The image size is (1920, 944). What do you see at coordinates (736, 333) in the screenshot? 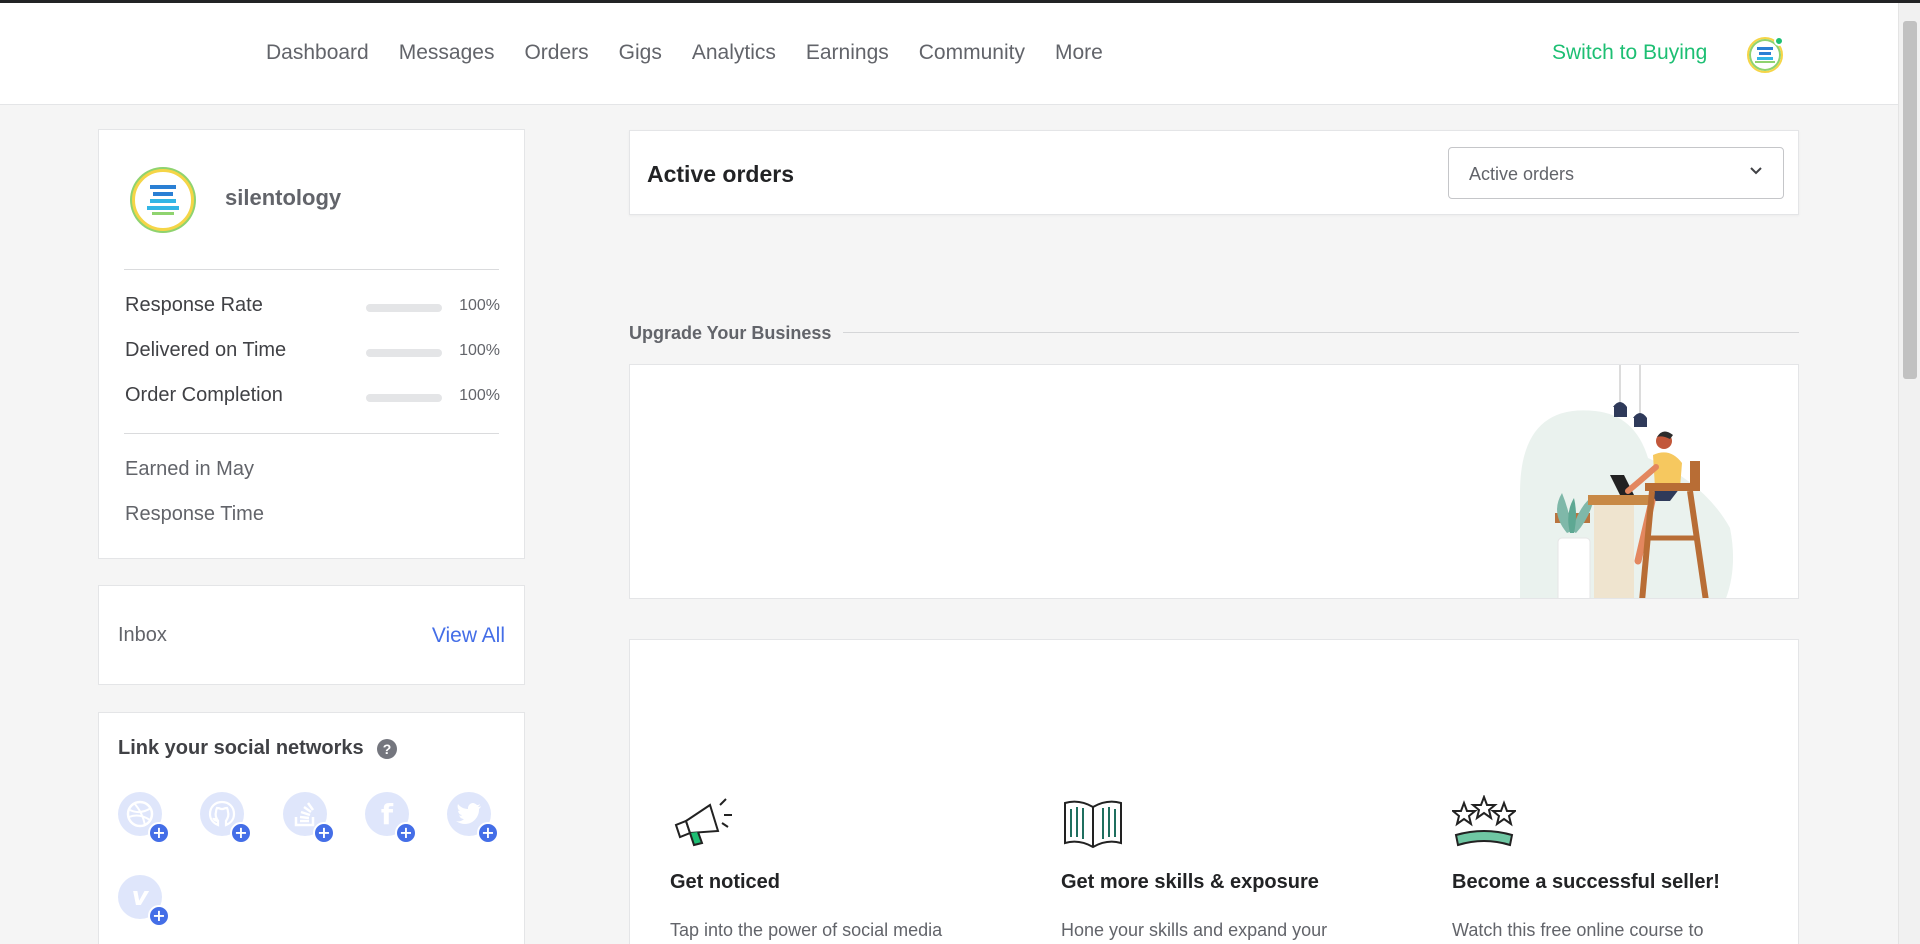
I see `upgrade-section-title: Upgrade Your Business` at bounding box center [736, 333].